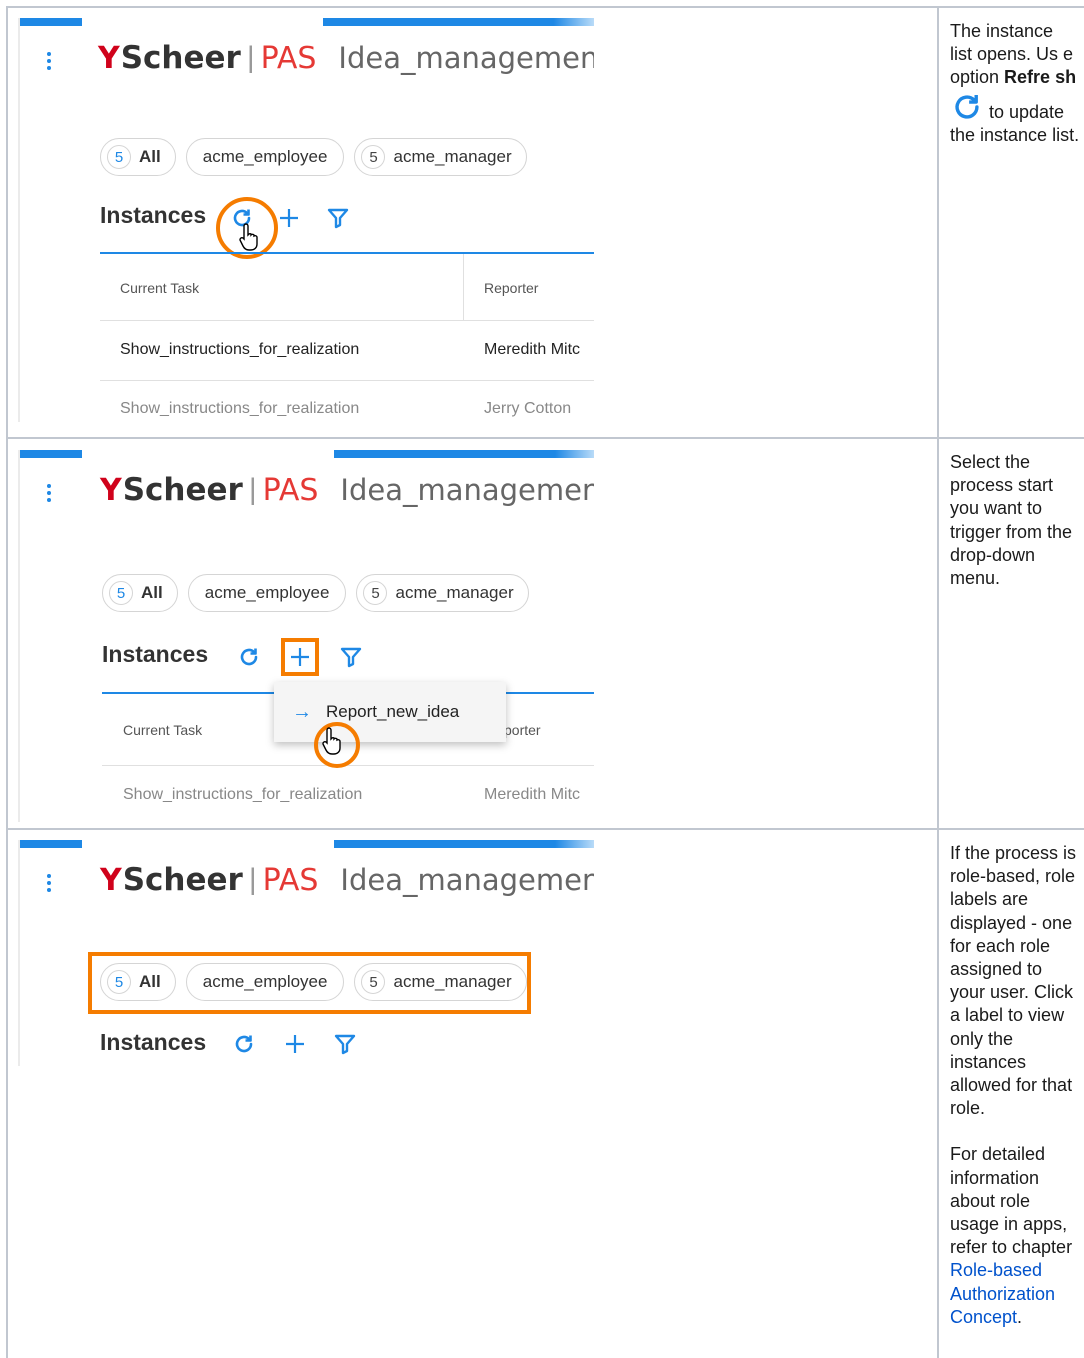 The height and width of the screenshot is (1358, 1084). I want to click on table-border-top, so click(545, 7).